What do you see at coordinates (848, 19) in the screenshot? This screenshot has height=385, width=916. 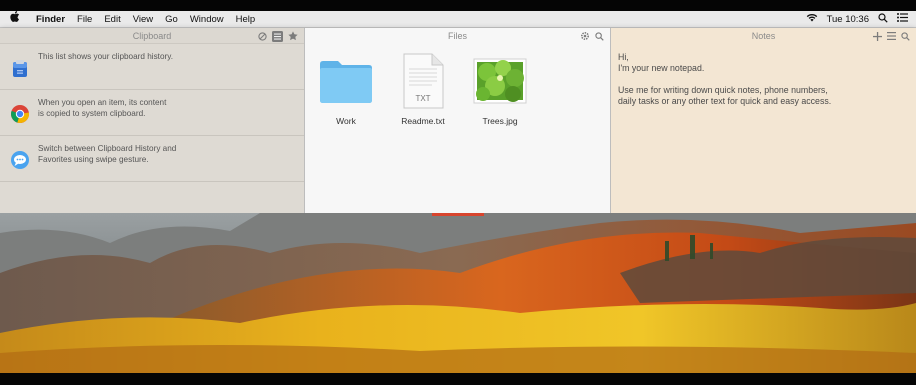 I see `menubar-clock: Tue 10:36` at bounding box center [848, 19].